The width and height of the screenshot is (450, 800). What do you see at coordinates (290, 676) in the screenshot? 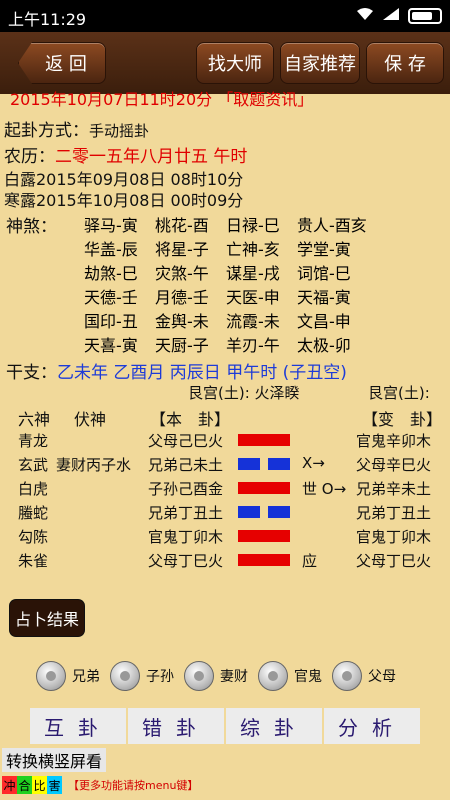
I see `relation-radio: 官鬼` at bounding box center [290, 676].